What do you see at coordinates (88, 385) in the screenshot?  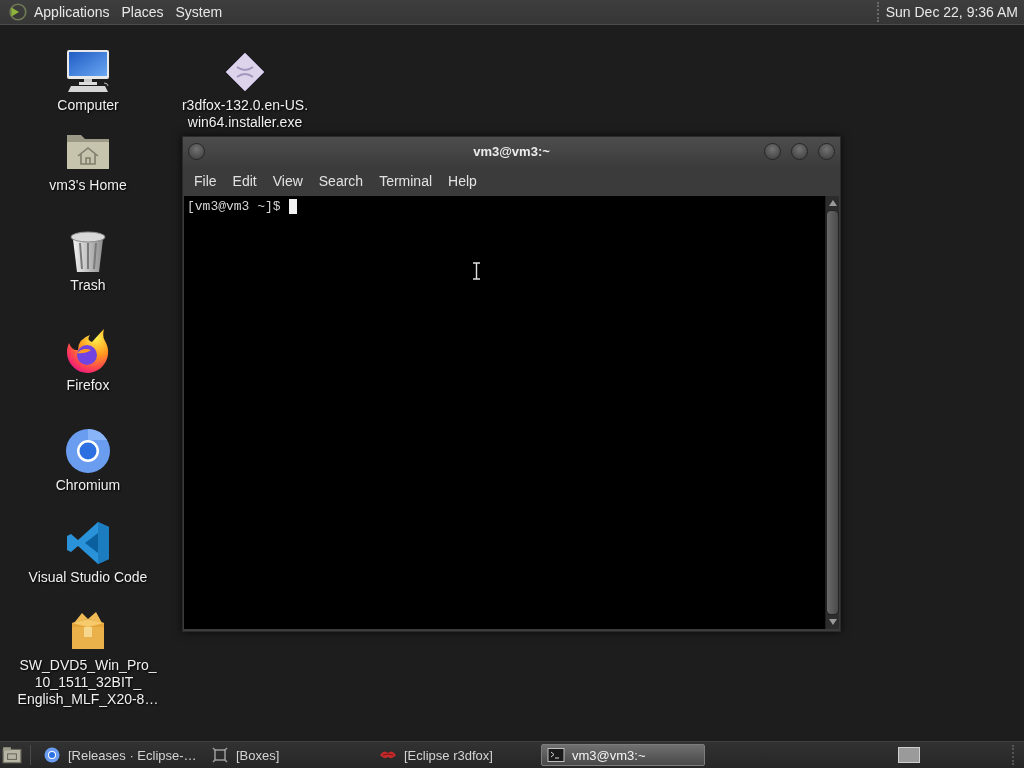 I see `desktop-icon-label: Firefox` at bounding box center [88, 385].